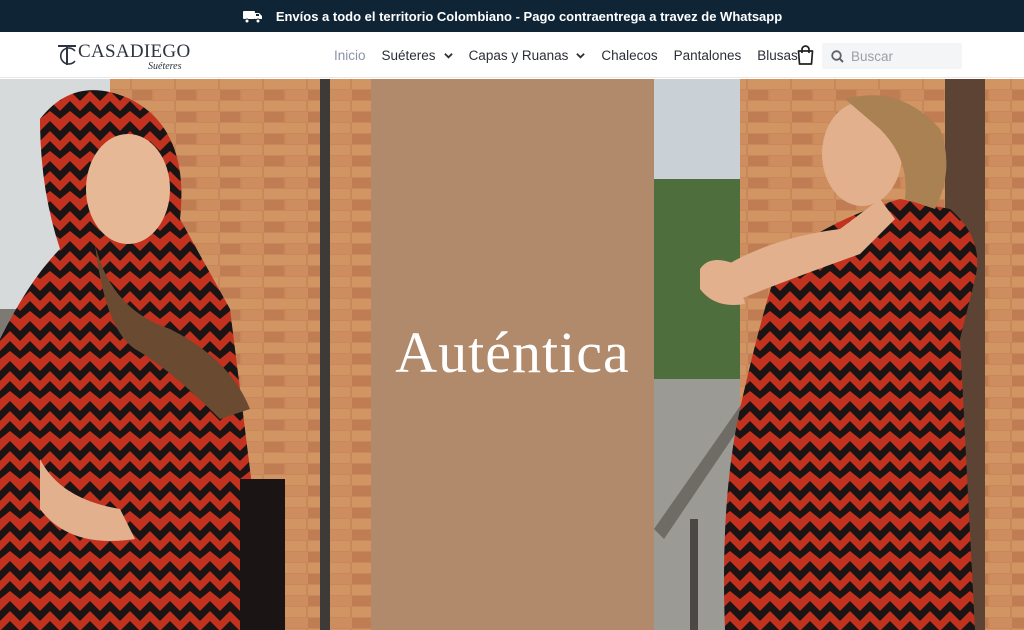 This screenshot has width=1024, height=630. I want to click on search-icon, so click(837, 56).